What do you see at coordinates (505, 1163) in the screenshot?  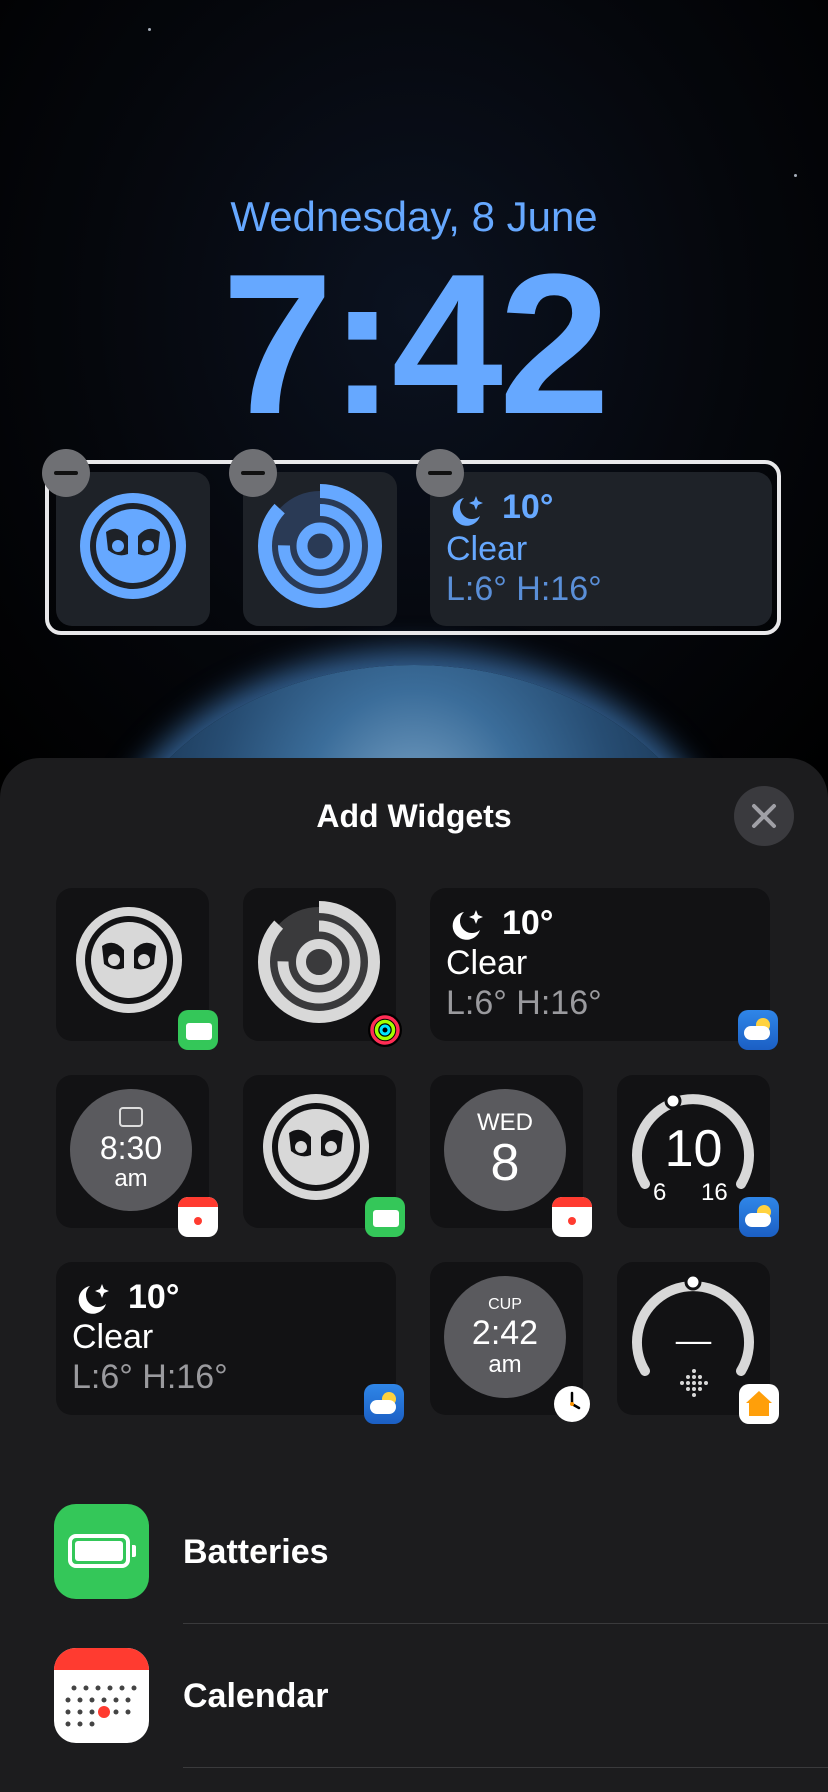 I see `calendar-date: 8` at bounding box center [505, 1163].